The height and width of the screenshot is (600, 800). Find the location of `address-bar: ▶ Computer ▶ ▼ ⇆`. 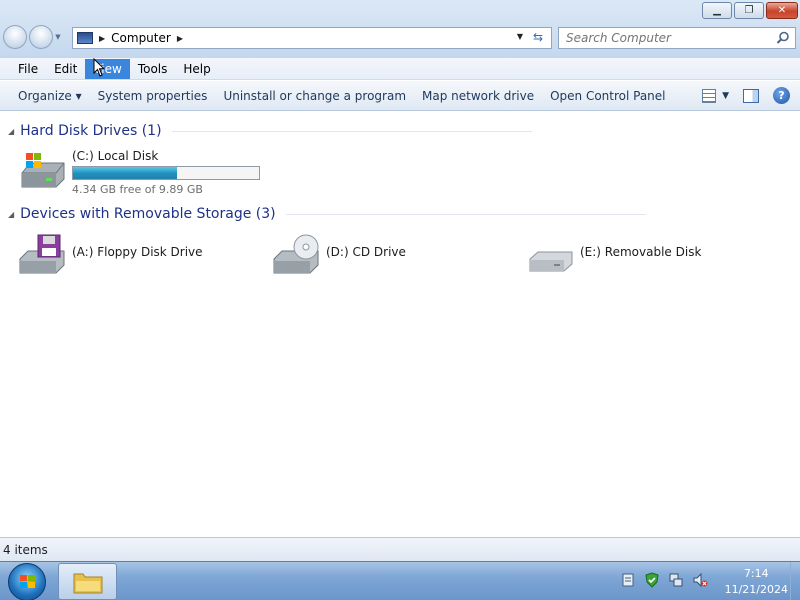

address-bar: ▶ Computer ▶ ▼ ⇆ is located at coordinates (312, 38).